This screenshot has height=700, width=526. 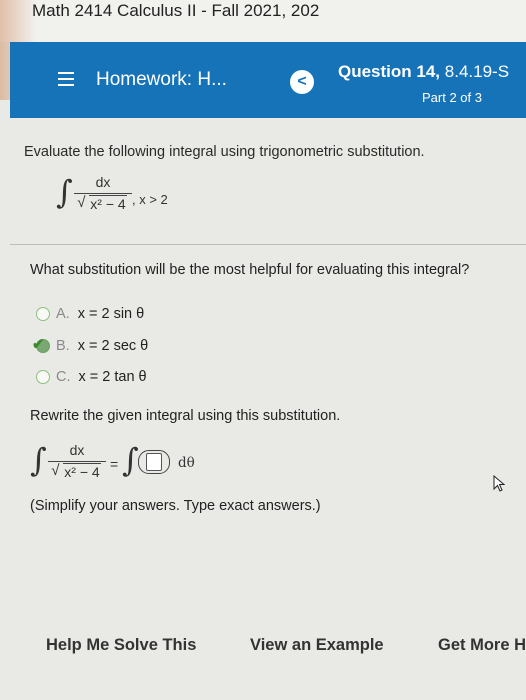 I want to click on homework-title: Homework, so click(x=161, y=80).